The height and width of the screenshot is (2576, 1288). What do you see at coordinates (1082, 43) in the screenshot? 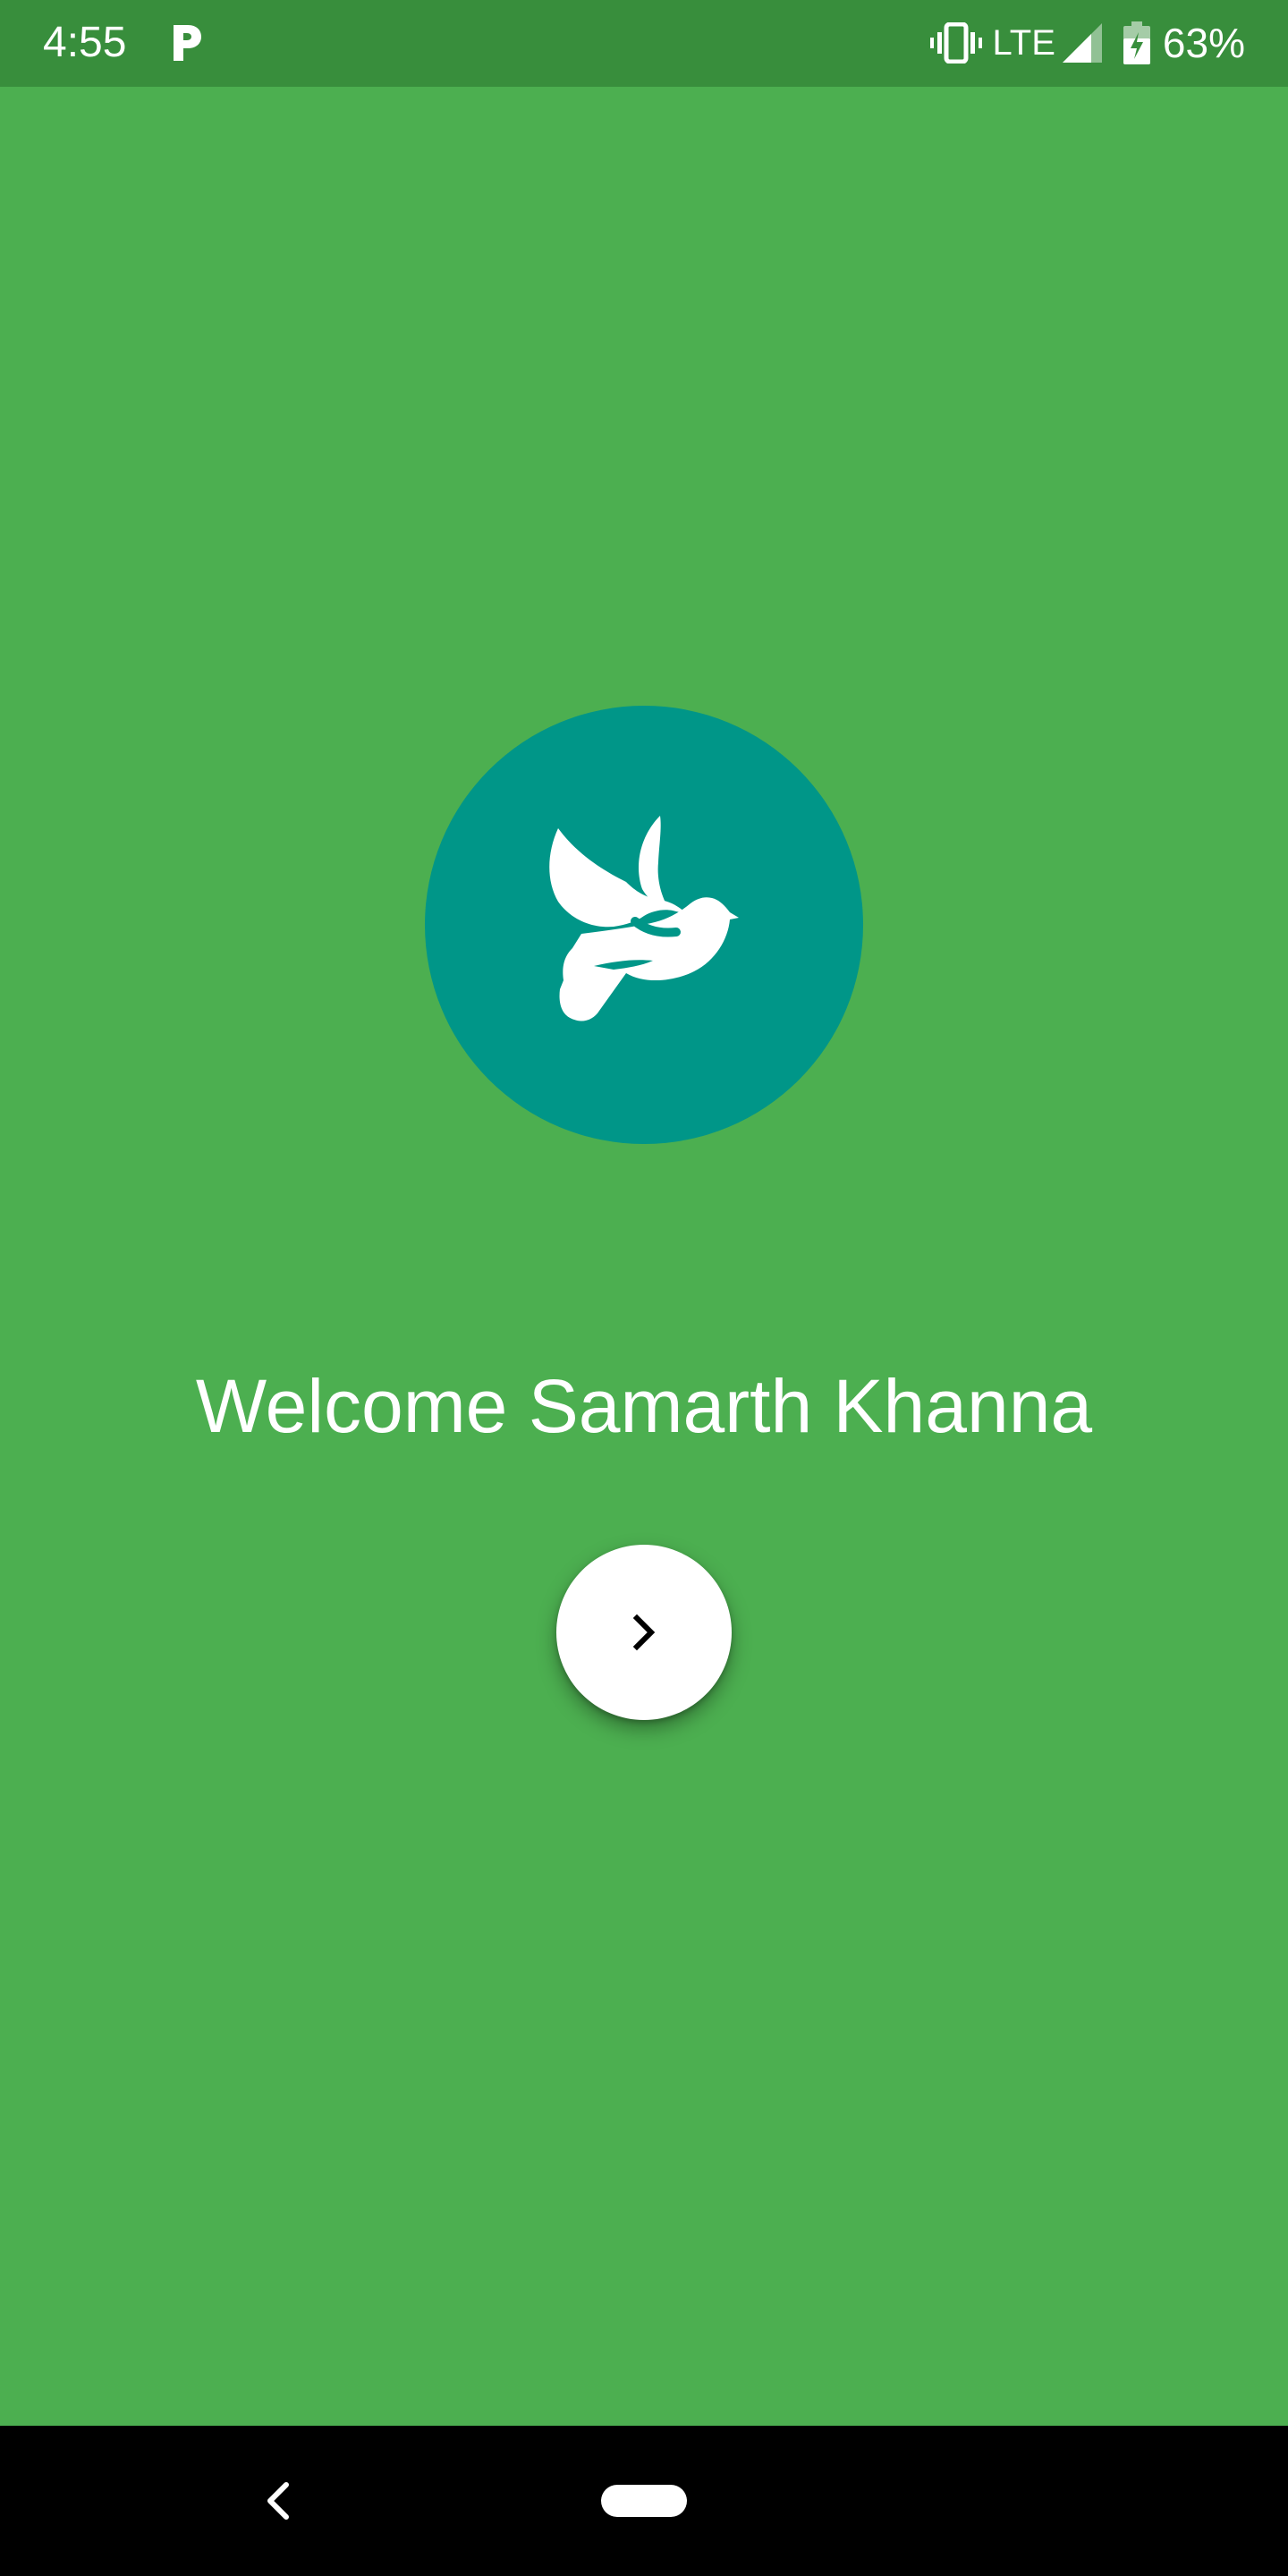
I see `signal-icon` at bounding box center [1082, 43].